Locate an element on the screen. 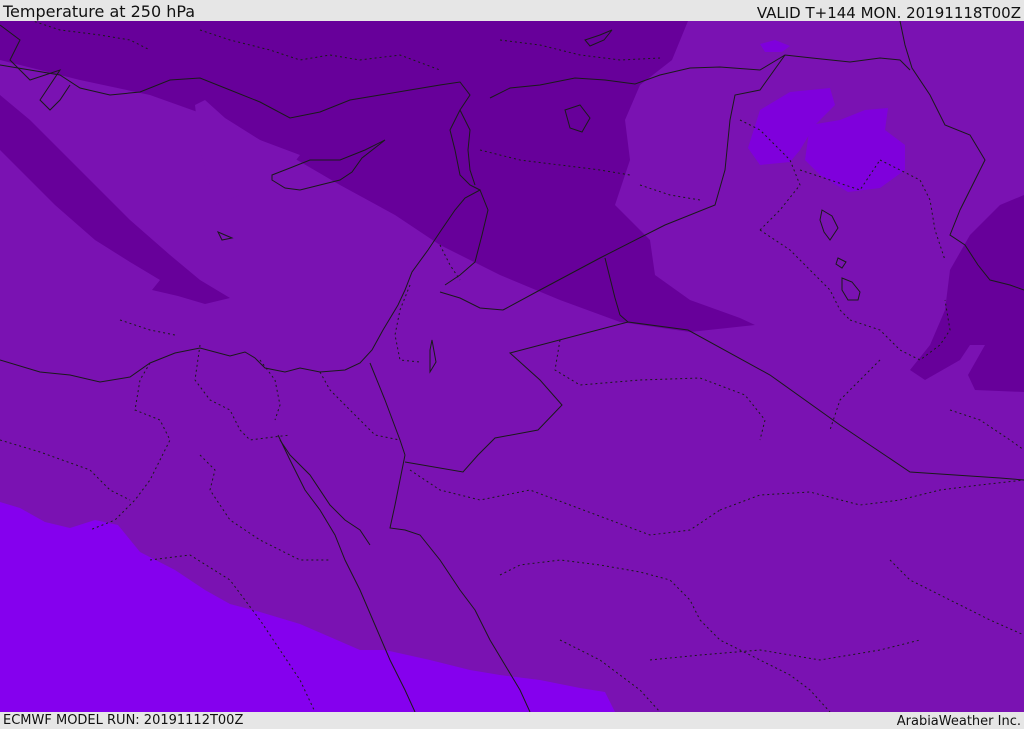 The height and width of the screenshot is (729, 1024). map-title: Temperature at 250 hPa is located at coordinates (99, 11).